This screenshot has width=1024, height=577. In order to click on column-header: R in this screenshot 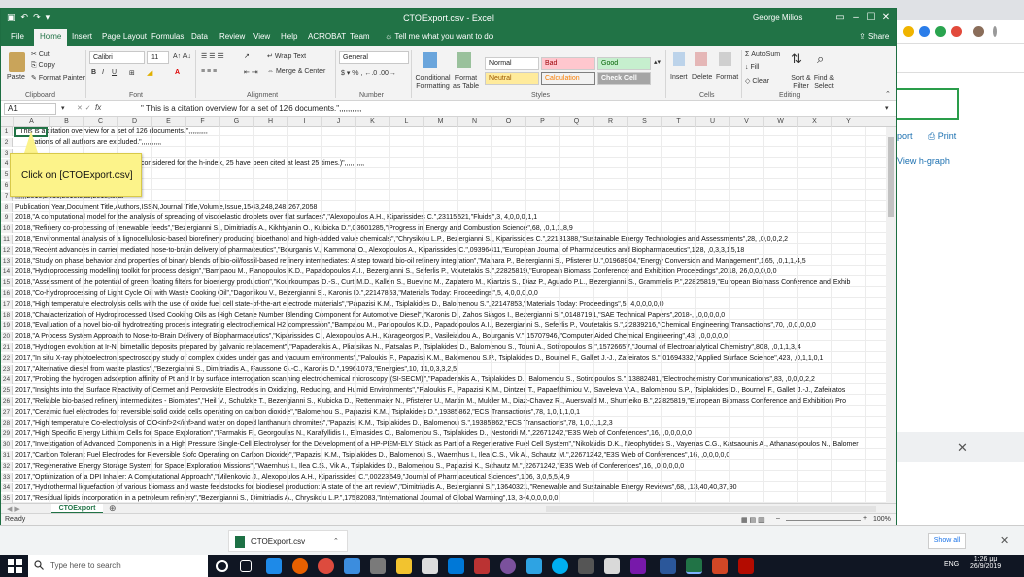, I will do `click(610, 122)`.